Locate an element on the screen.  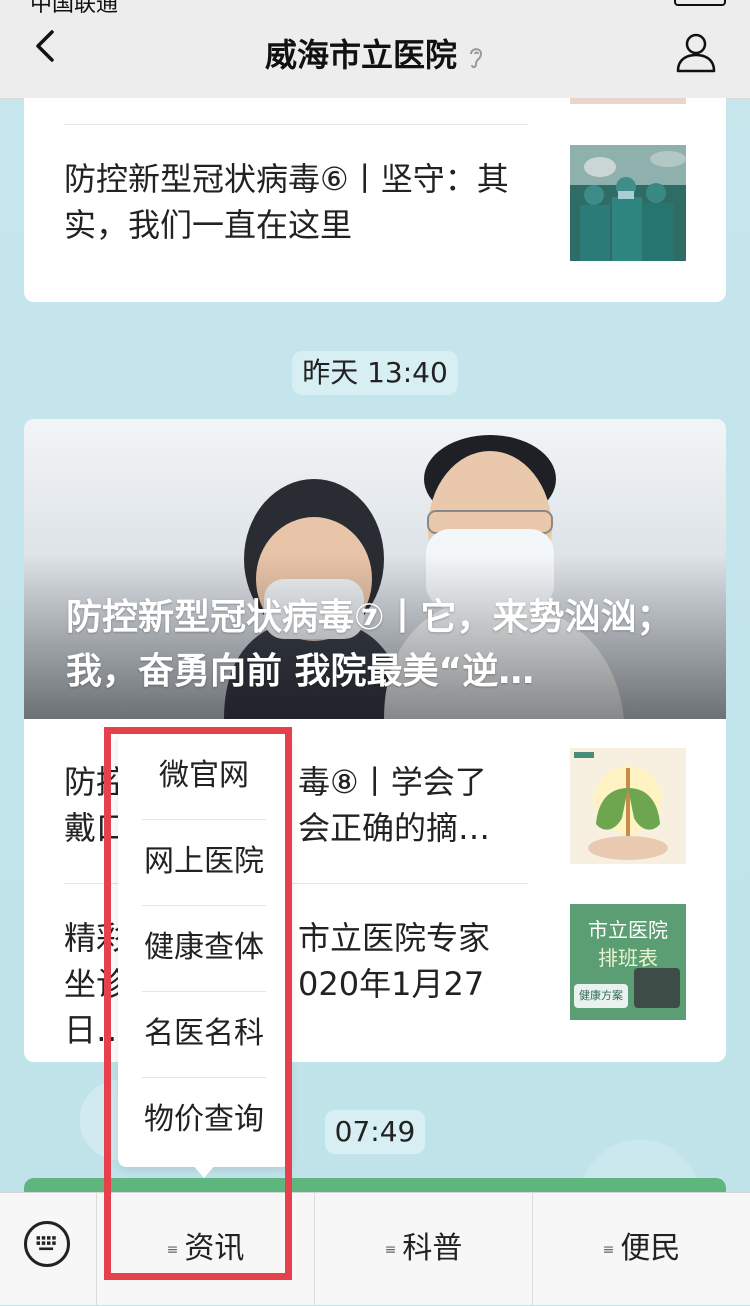
menu-tab-service: ≡ 便民 is located at coordinates (641, 1249).